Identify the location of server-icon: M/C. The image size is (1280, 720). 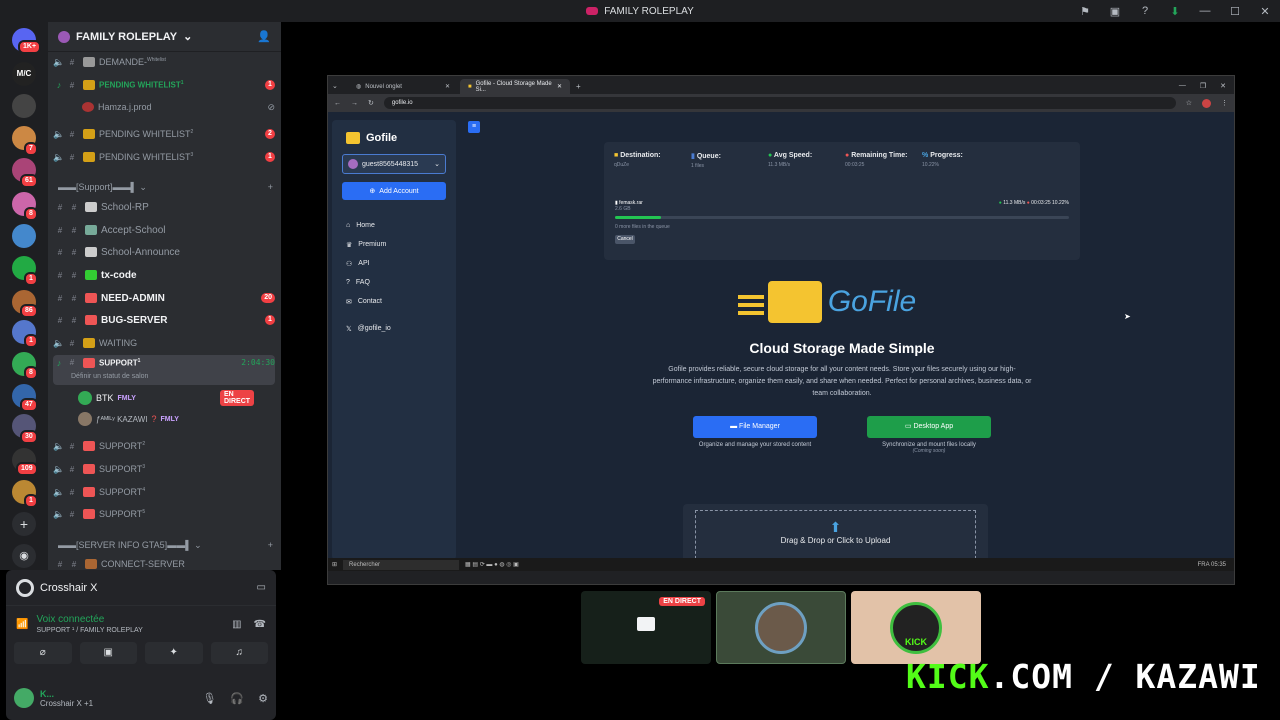
(24, 74).